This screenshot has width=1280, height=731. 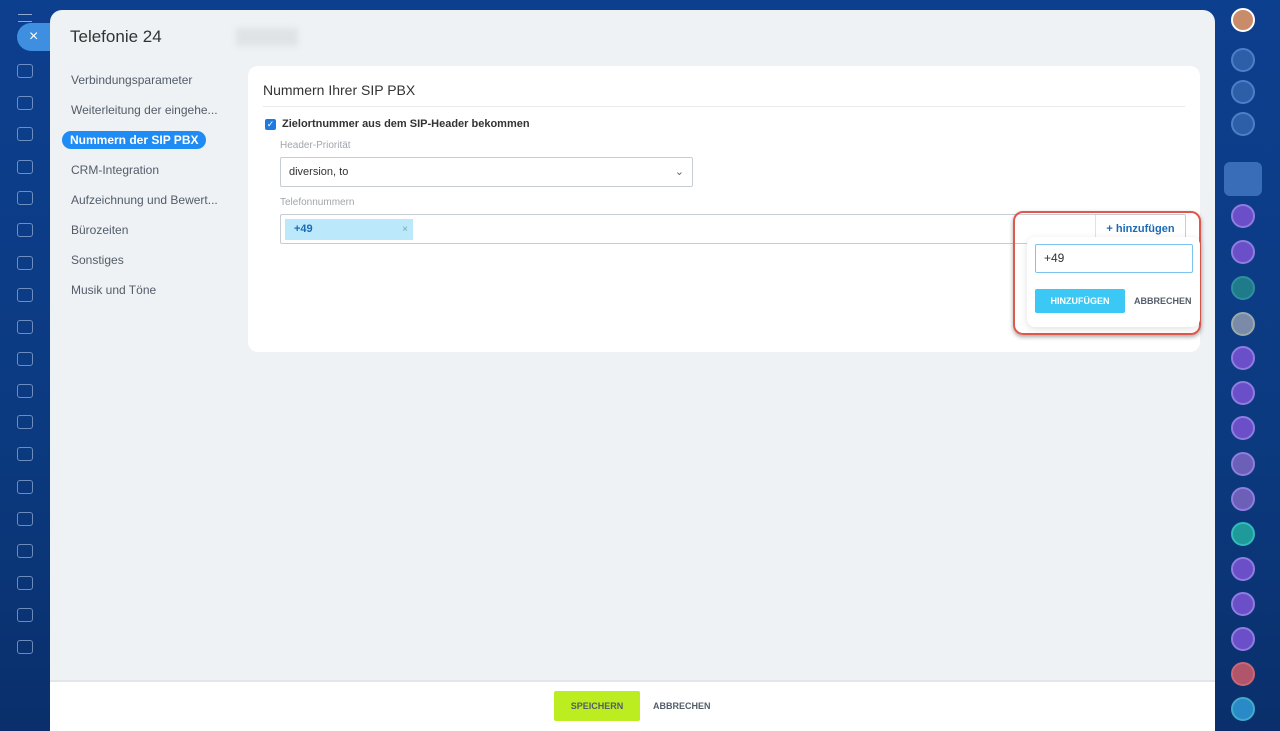 I want to click on messages-icon, so click(x=25, y=487).